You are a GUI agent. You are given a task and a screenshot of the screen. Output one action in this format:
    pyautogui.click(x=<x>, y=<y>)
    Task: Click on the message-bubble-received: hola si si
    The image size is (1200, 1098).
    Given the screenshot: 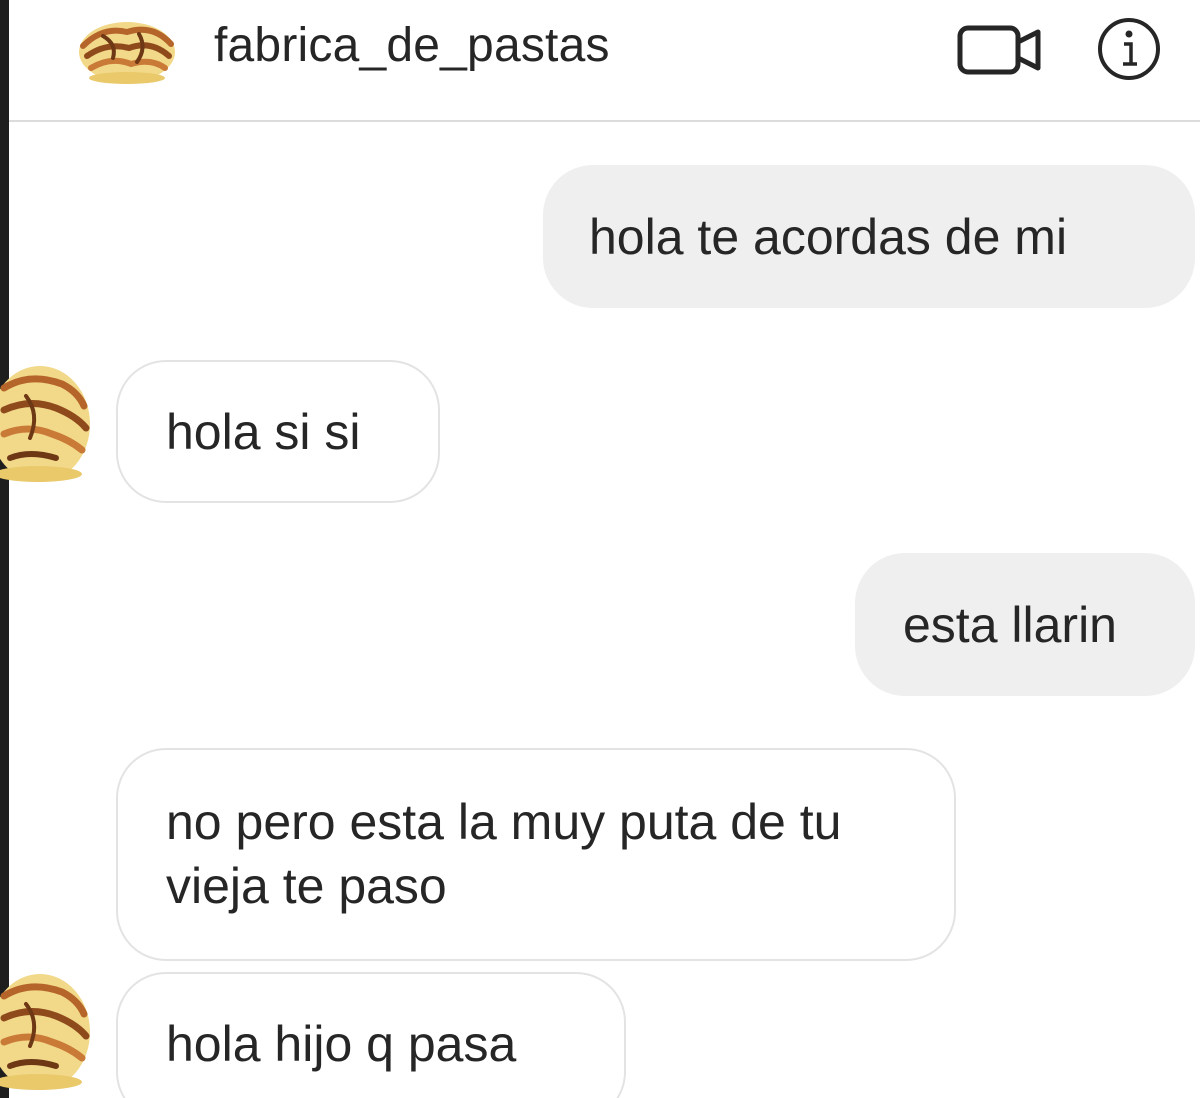 What is the action you would take?
    pyautogui.click(x=278, y=431)
    